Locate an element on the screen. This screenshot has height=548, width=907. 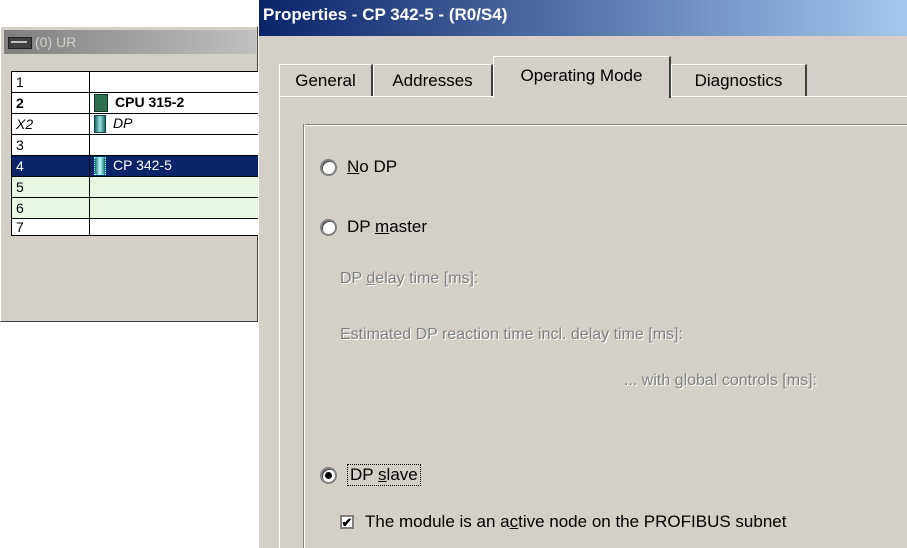
module-name: CP 342-5 is located at coordinates (142, 164).